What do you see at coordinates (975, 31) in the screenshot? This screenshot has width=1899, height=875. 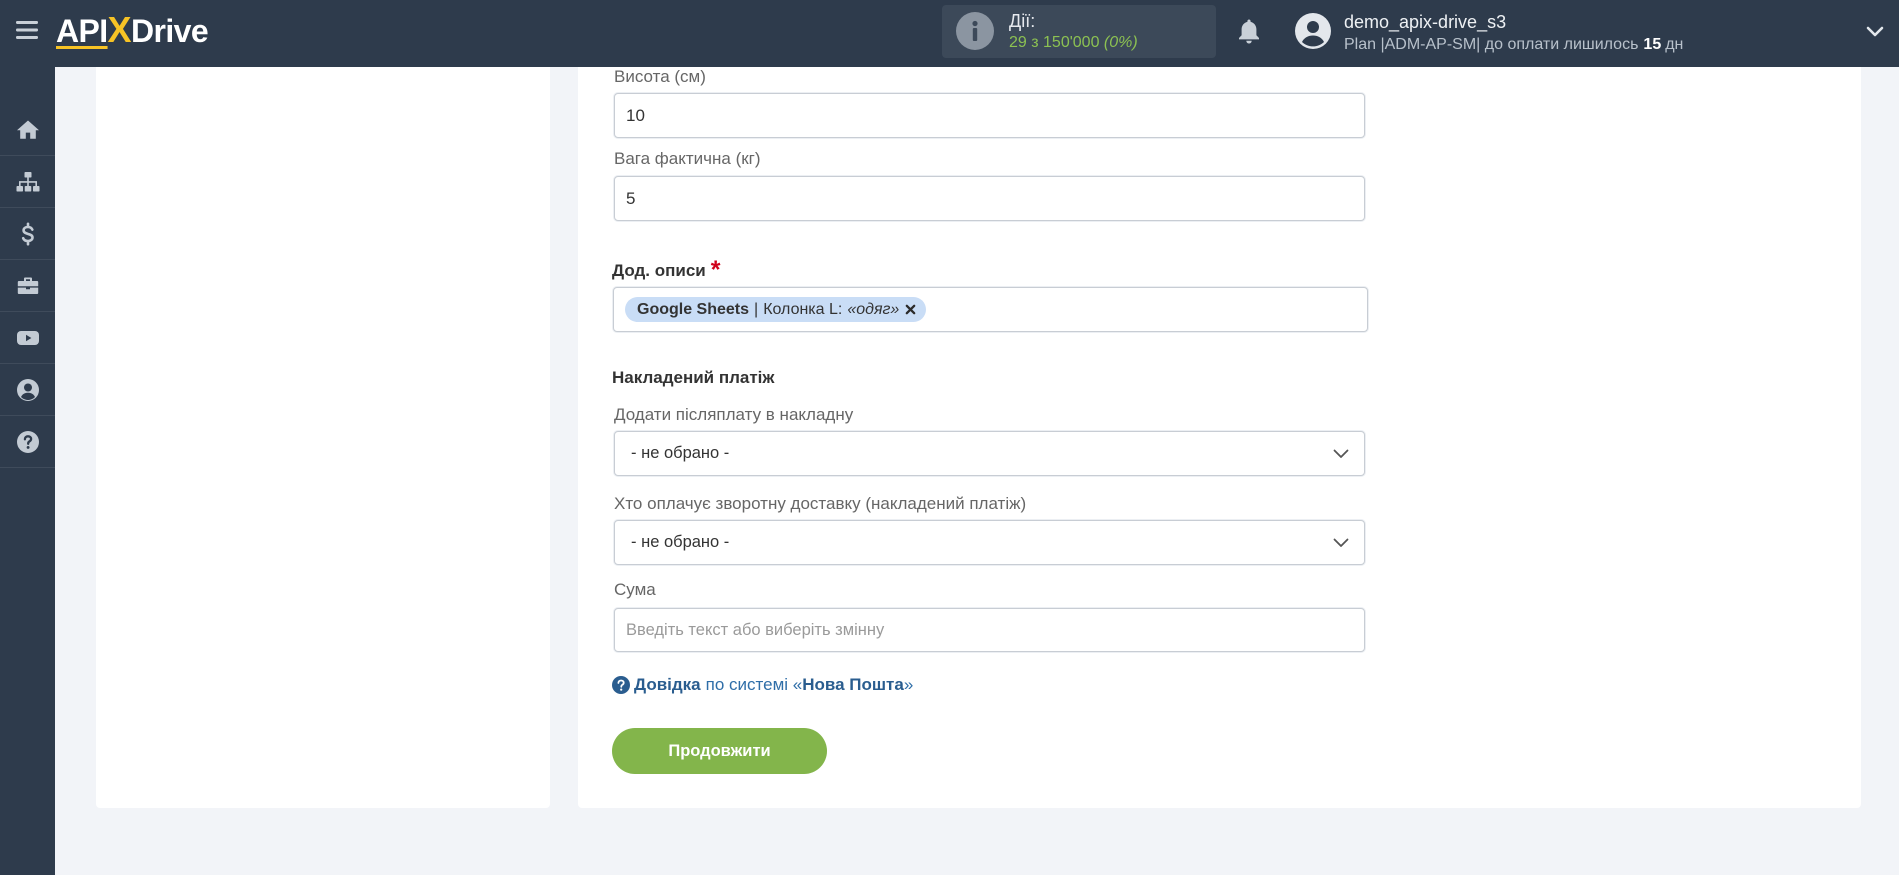 I see `info-icon` at bounding box center [975, 31].